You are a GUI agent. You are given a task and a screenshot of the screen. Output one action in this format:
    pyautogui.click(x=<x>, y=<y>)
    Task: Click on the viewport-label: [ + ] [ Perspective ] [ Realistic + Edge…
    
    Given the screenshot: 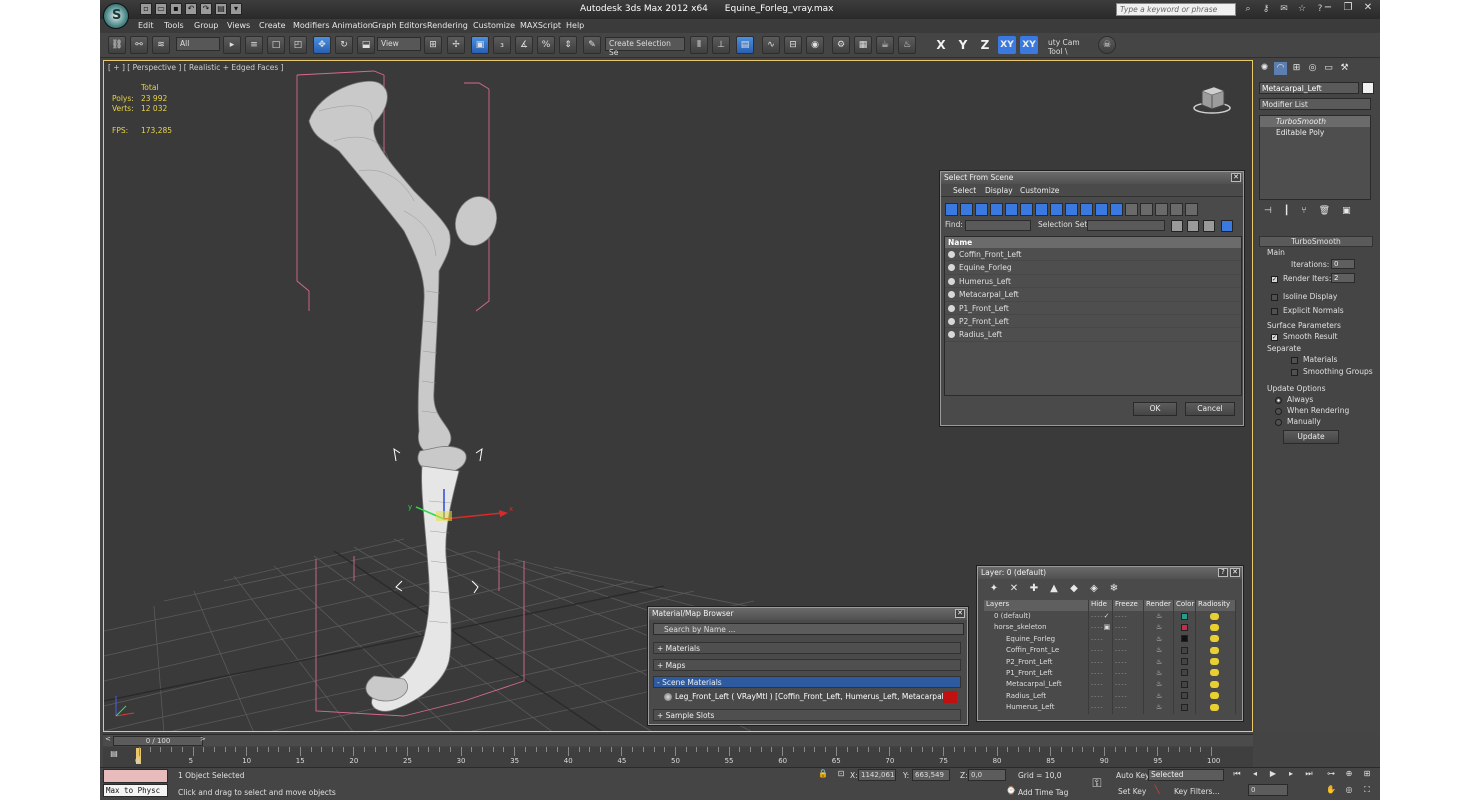 What is the action you would take?
    pyautogui.click(x=196, y=67)
    